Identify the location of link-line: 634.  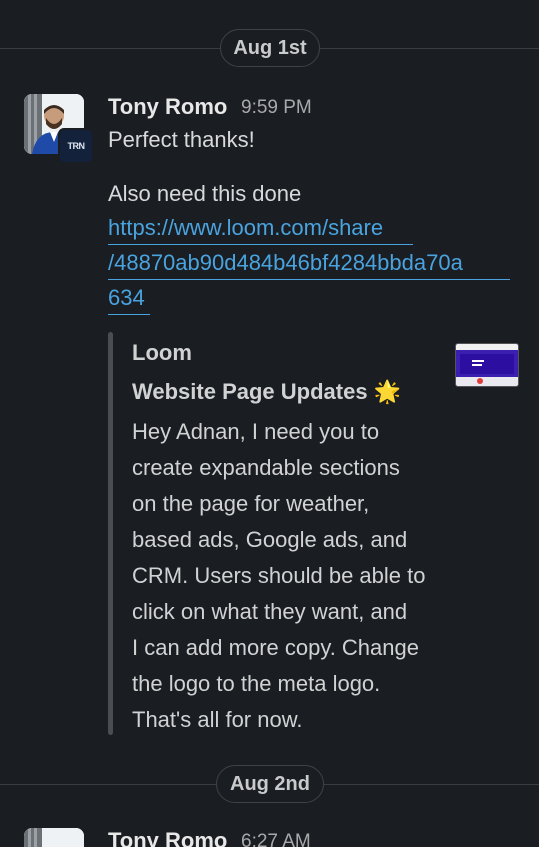
(129, 297).